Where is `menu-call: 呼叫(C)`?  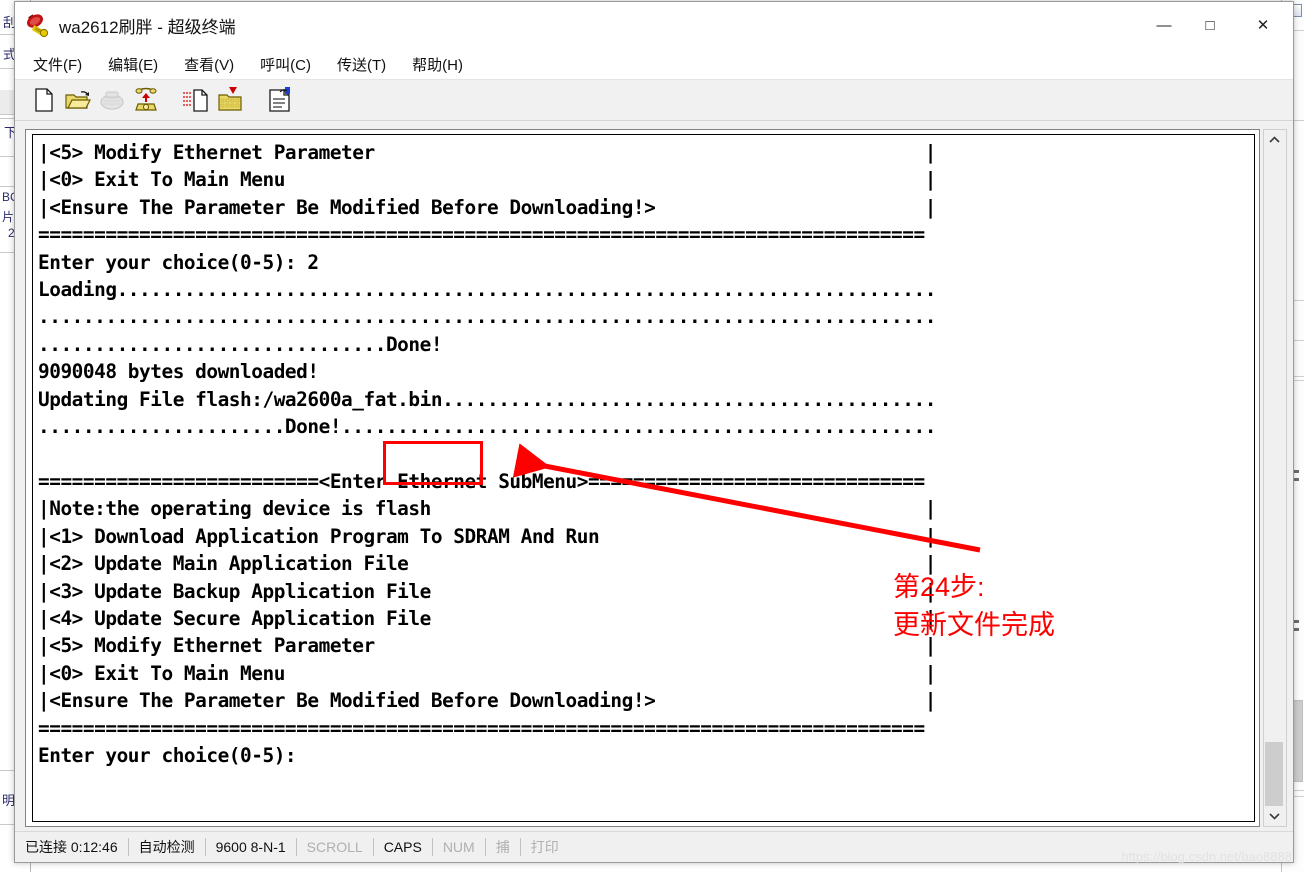
menu-call: 呼叫(C) is located at coordinates (285, 64).